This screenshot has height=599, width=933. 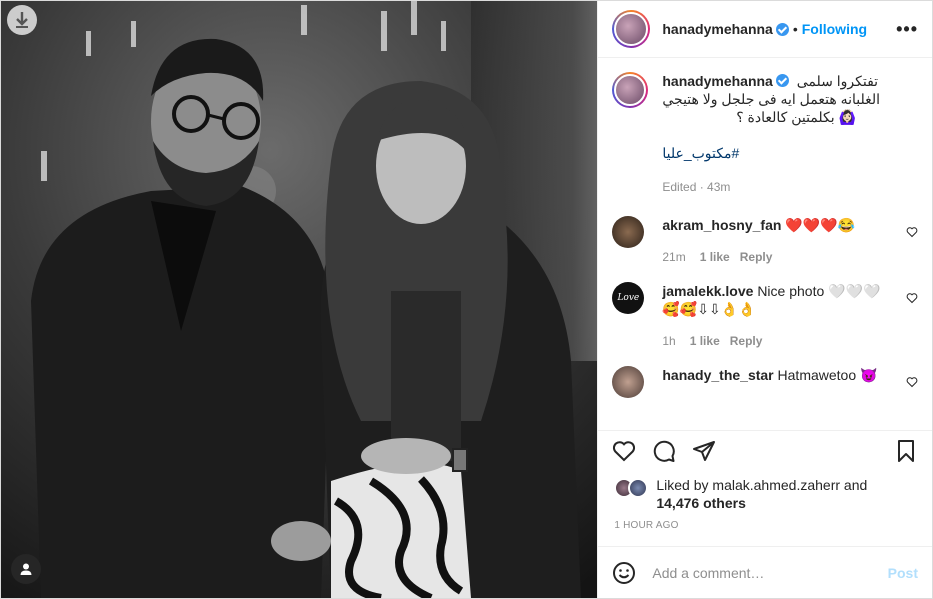 What do you see at coordinates (717, 81) in the screenshot?
I see `caption-username: hanadymehanna` at bounding box center [717, 81].